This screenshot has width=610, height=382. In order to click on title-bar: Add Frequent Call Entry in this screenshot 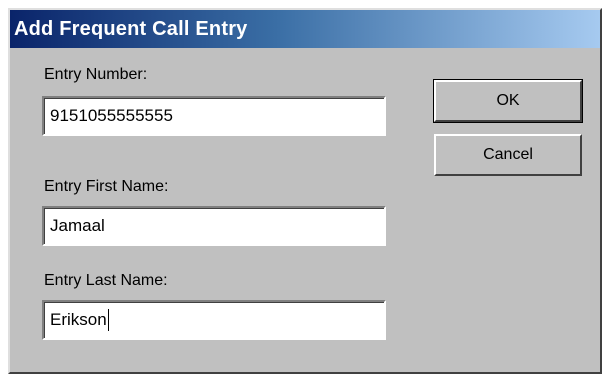, I will do `click(305, 29)`.